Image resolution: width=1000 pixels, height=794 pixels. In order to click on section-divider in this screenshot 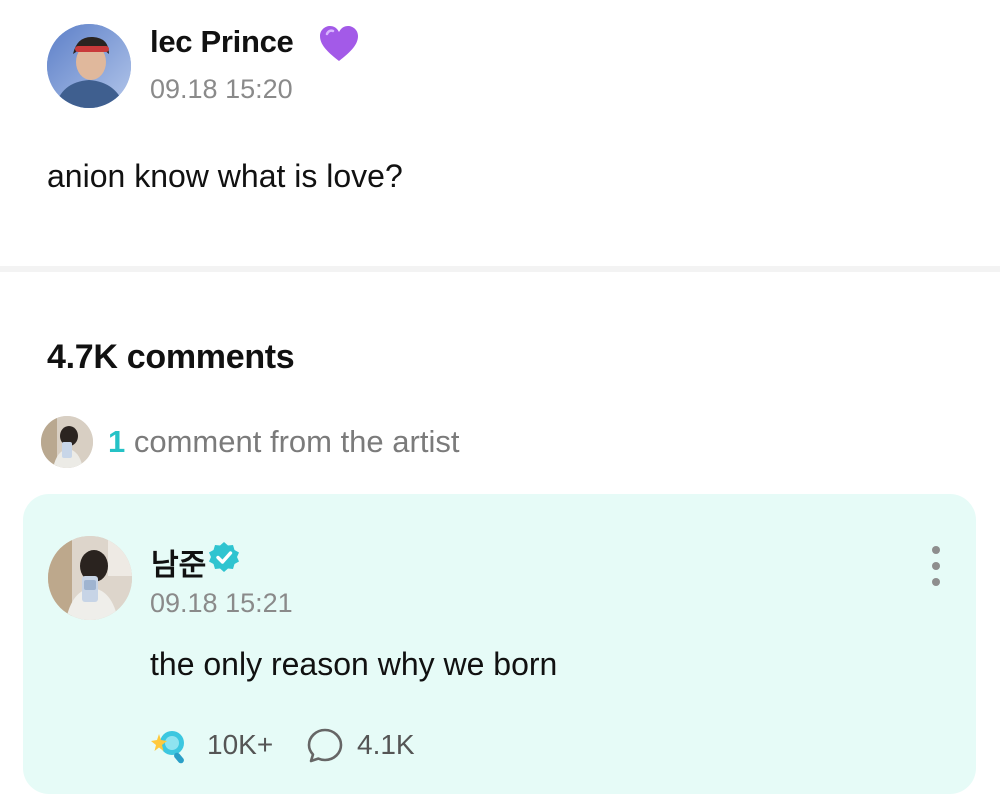, I will do `click(500, 269)`.